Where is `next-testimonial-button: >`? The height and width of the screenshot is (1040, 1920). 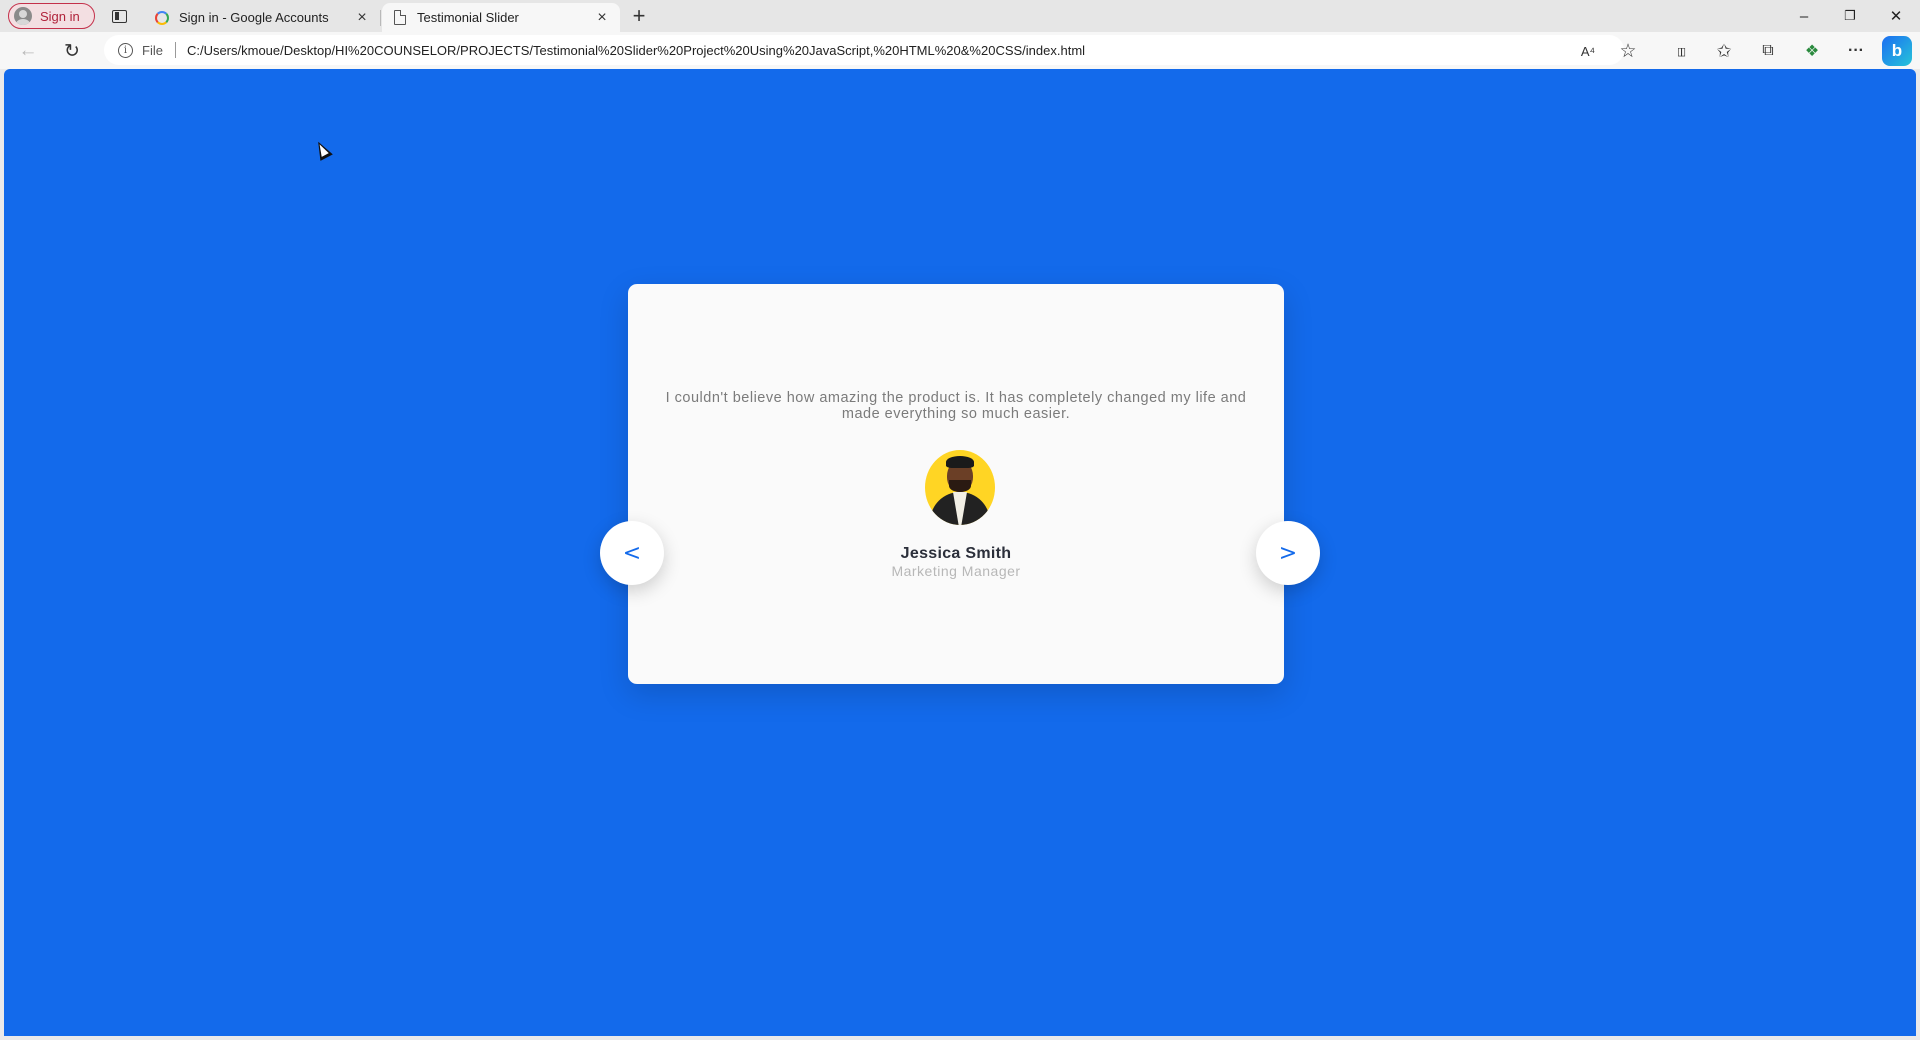
next-testimonial-button: > is located at coordinates (1288, 553).